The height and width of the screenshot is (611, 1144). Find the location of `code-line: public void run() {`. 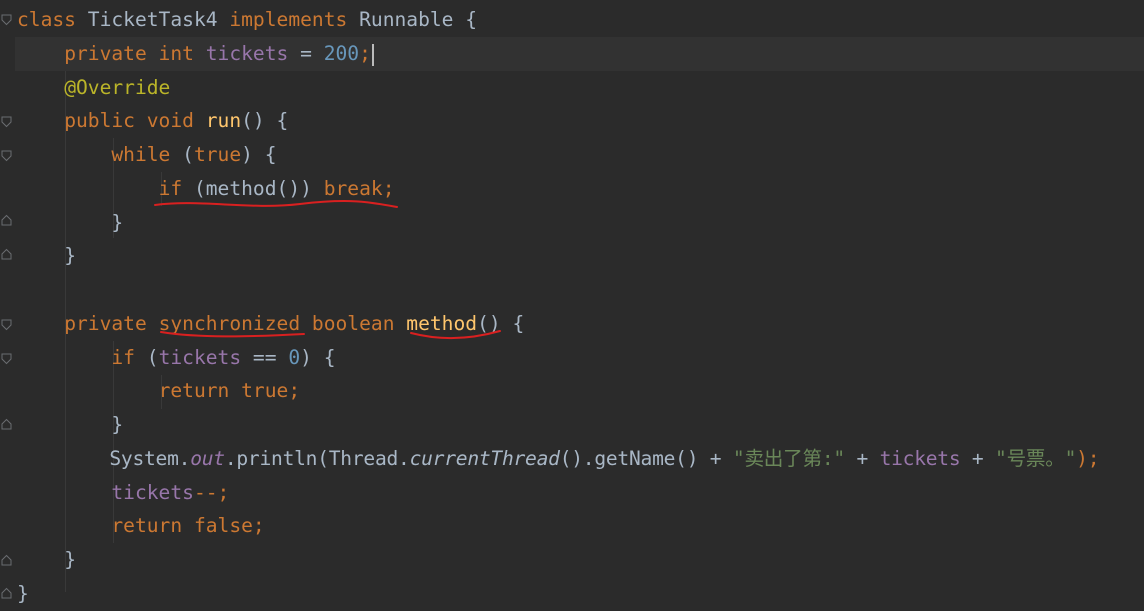

code-line: public void run() { is located at coordinates (152, 121).